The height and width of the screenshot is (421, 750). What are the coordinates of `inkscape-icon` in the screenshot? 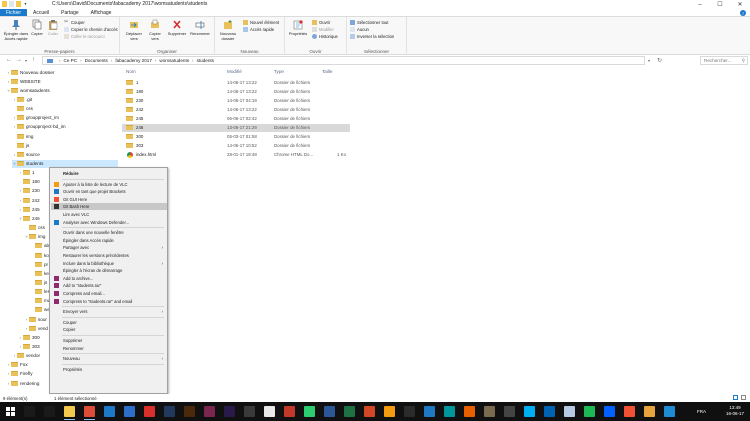 It's located at (269, 411).